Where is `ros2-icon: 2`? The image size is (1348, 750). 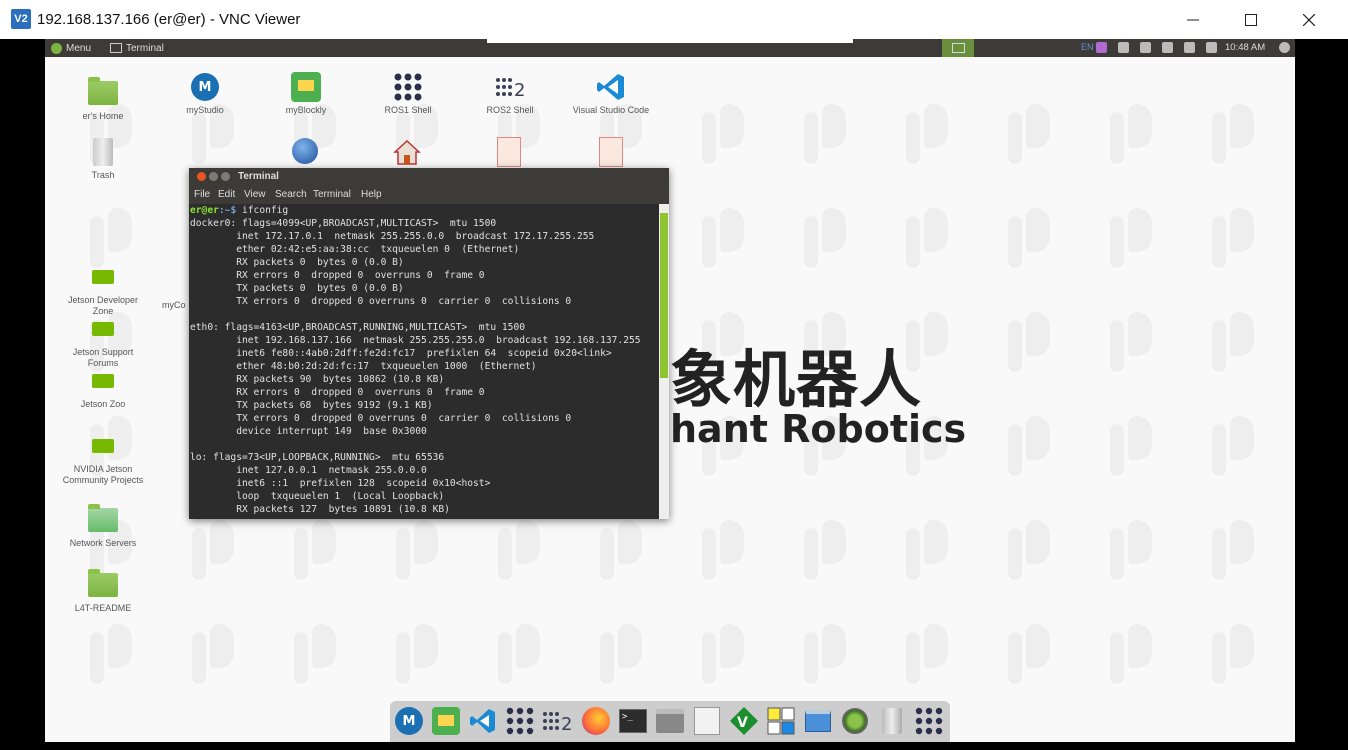 ros2-icon: 2 is located at coordinates (510, 89).